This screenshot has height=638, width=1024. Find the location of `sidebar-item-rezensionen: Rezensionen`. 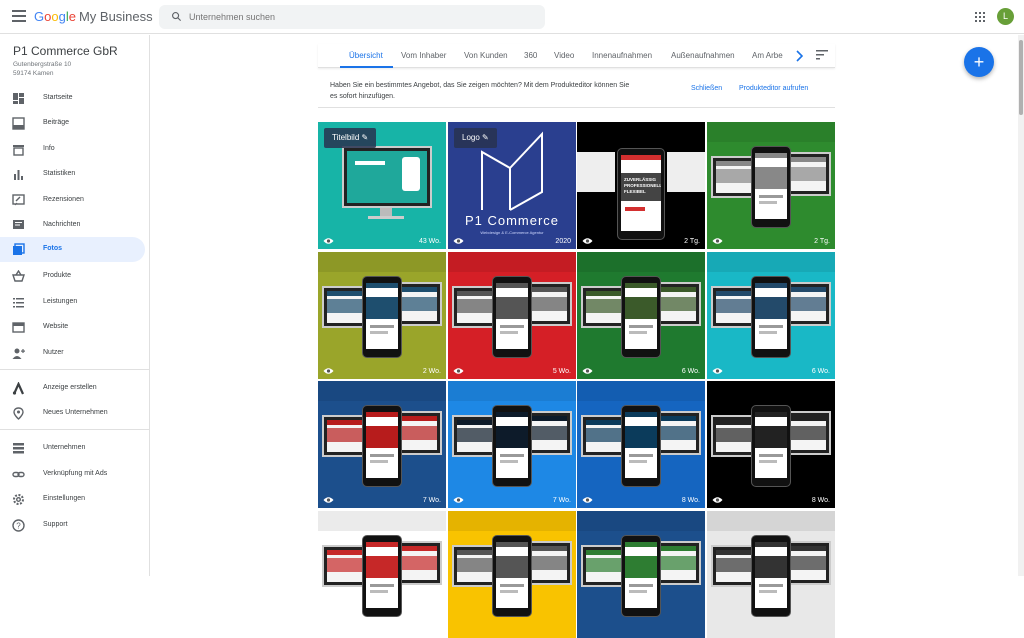

sidebar-item-rezensionen: Rezensionen is located at coordinates (72, 200).